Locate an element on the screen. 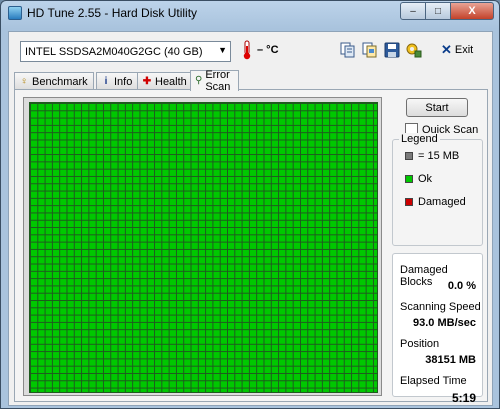 The height and width of the screenshot is (409, 500). legend-label: Damaged is located at coordinates (442, 202).